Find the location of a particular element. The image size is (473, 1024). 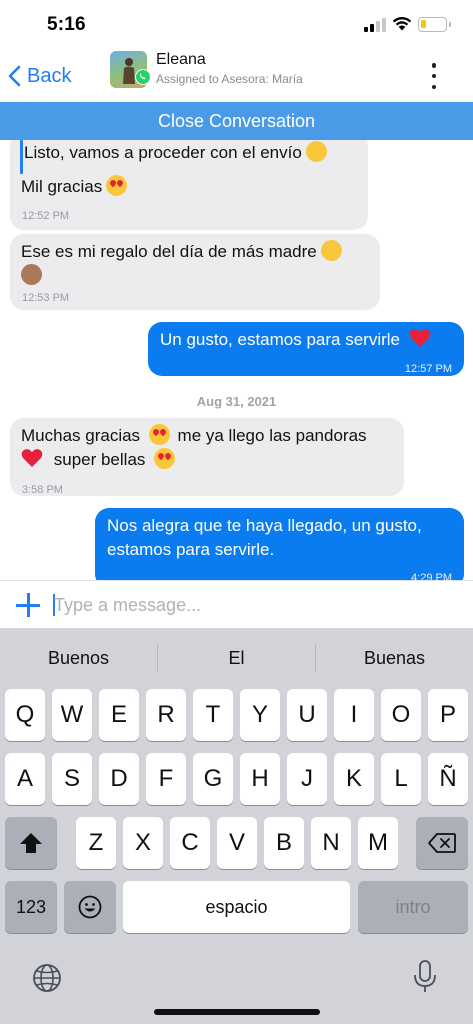

message-text-row: Ese es mi regalo del día de más madre is located at coordinates (181, 252).